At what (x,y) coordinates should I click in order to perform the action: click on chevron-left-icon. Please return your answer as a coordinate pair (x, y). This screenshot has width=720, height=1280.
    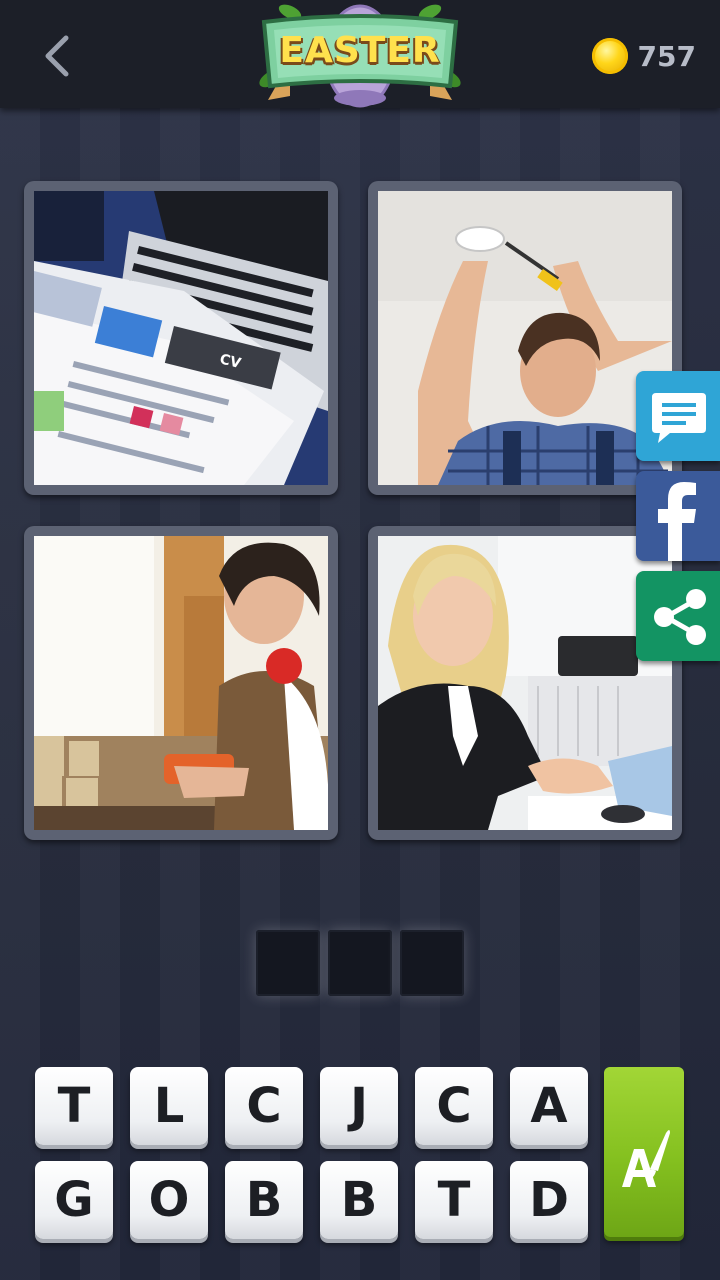
    Looking at the image, I should click on (57, 56).